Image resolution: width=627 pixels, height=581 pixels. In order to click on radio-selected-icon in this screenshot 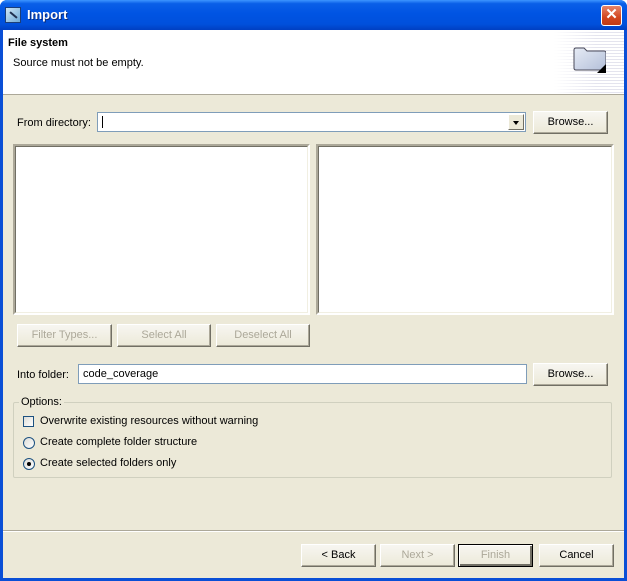, I will do `click(29, 464)`.